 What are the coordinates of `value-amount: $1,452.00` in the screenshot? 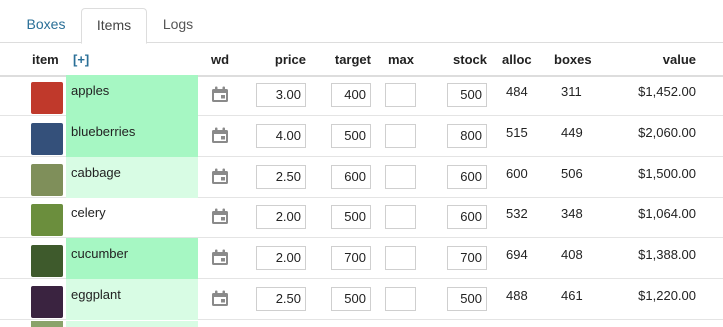 It's located at (667, 91).